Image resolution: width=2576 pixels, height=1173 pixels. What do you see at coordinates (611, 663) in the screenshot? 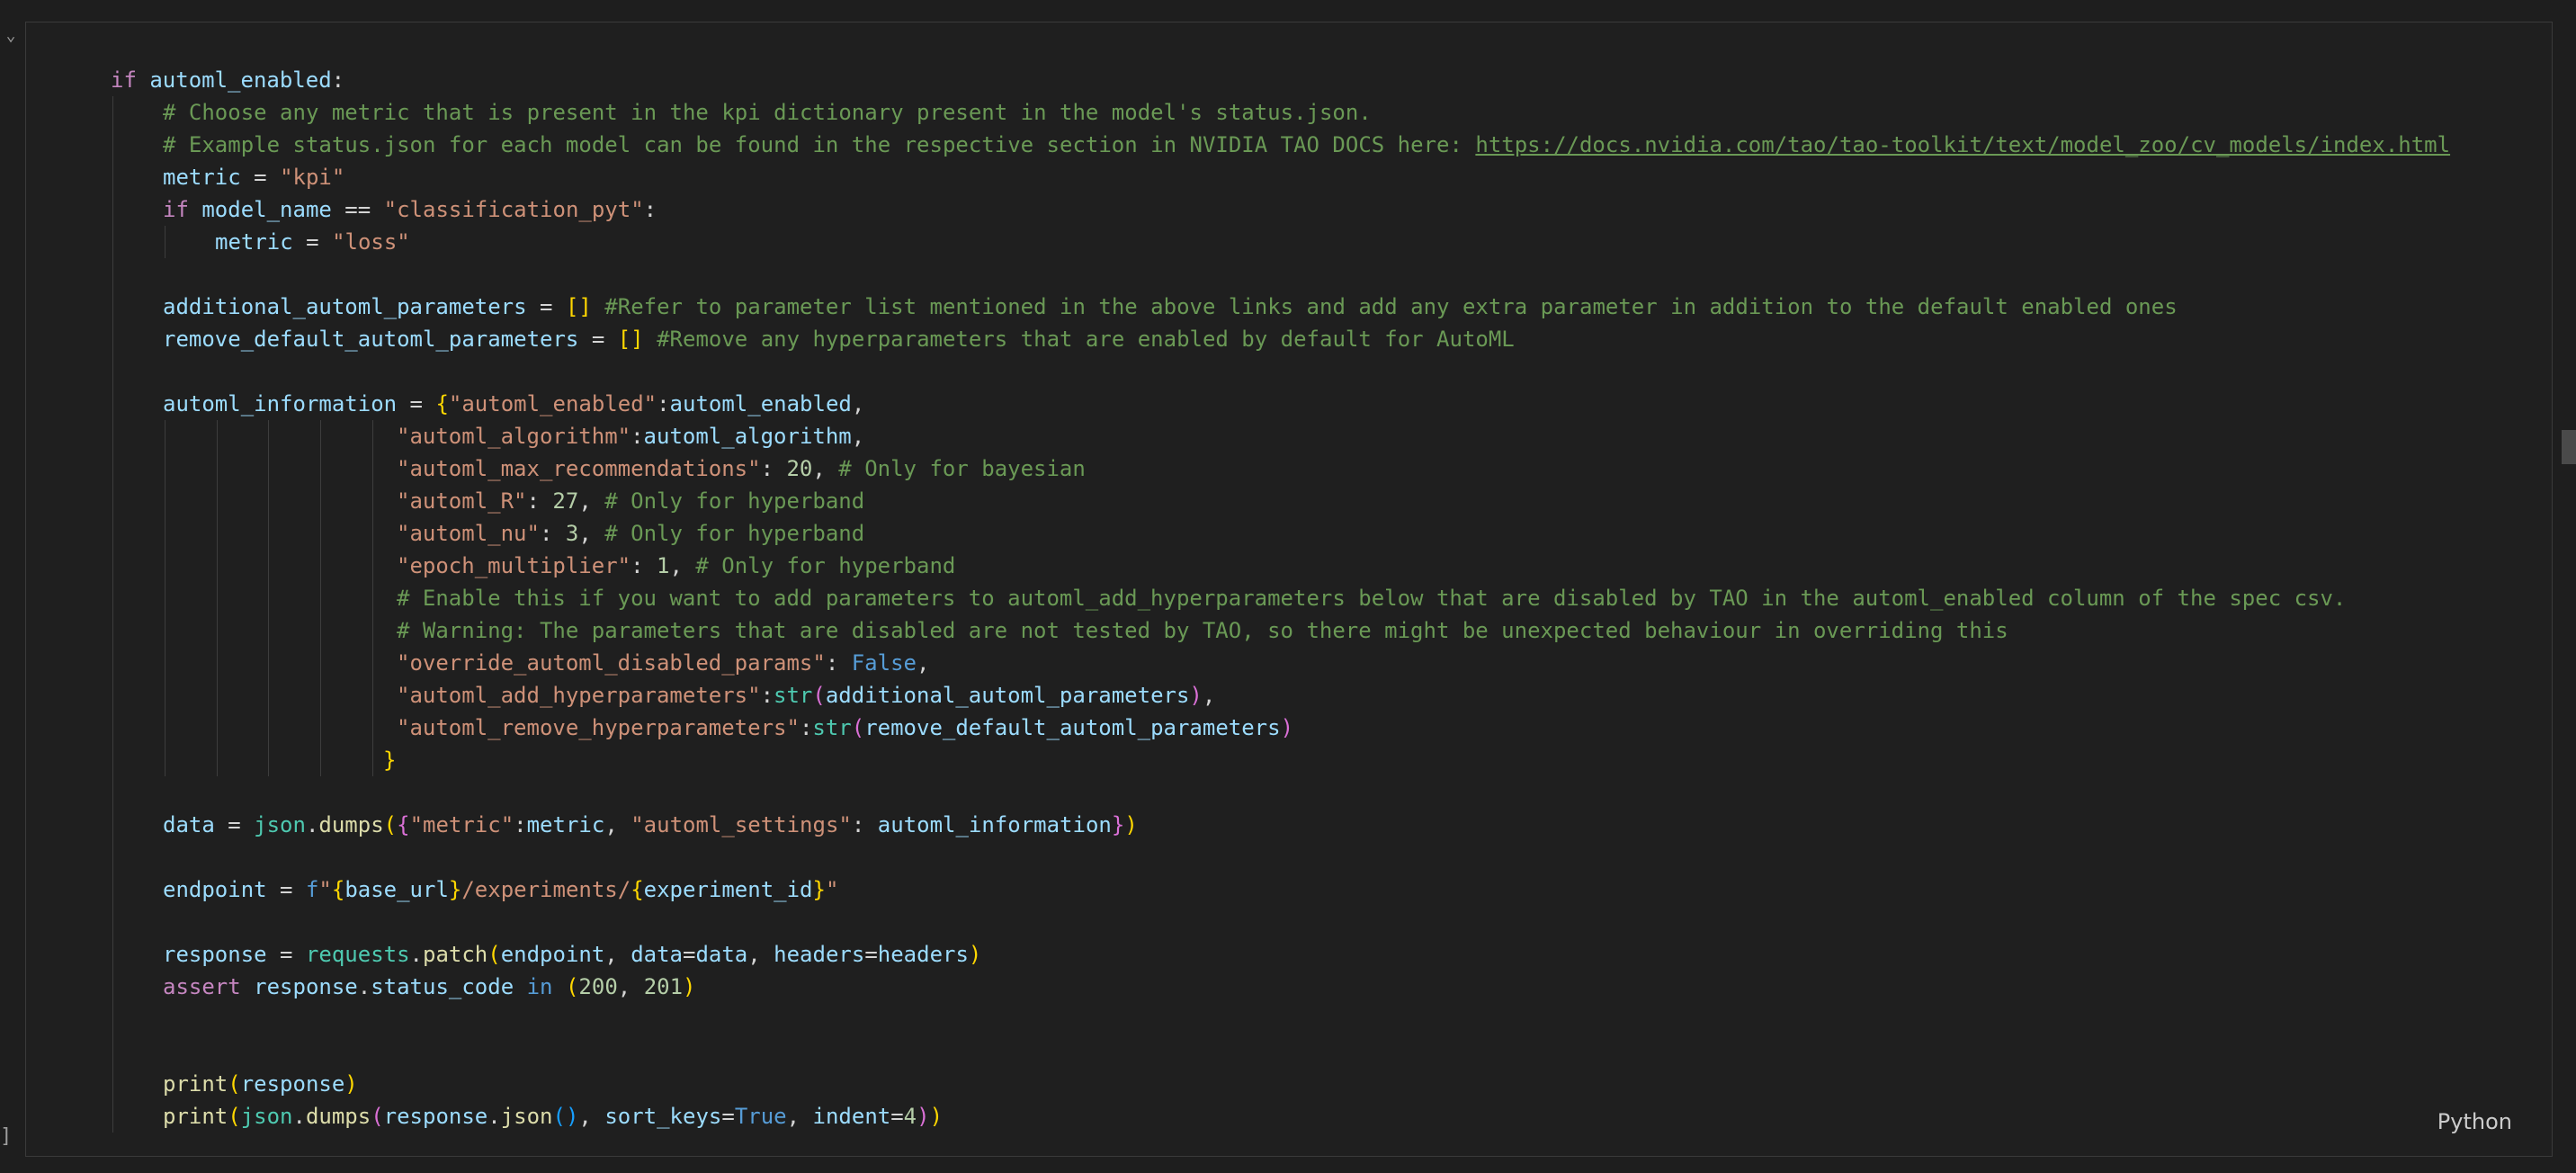
I see `code-token: "override_automl_disabled_params"` at bounding box center [611, 663].